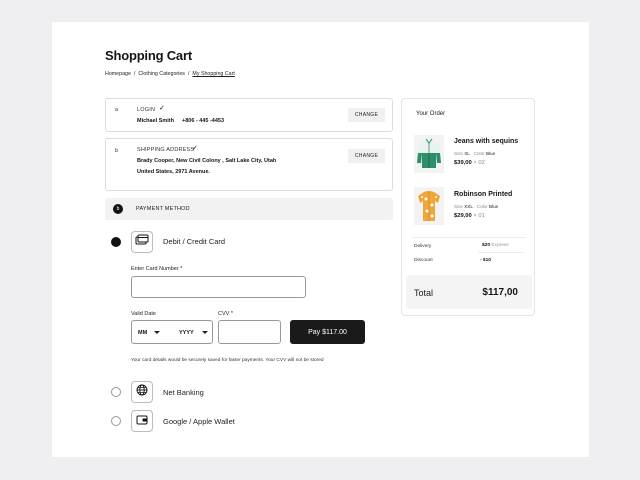 The height and width of the screenshot is (480, 640). Describe the element at coordinates (203, 121) in the screenshot. I see `login-phone: +806 - 445 -4453` at that location.